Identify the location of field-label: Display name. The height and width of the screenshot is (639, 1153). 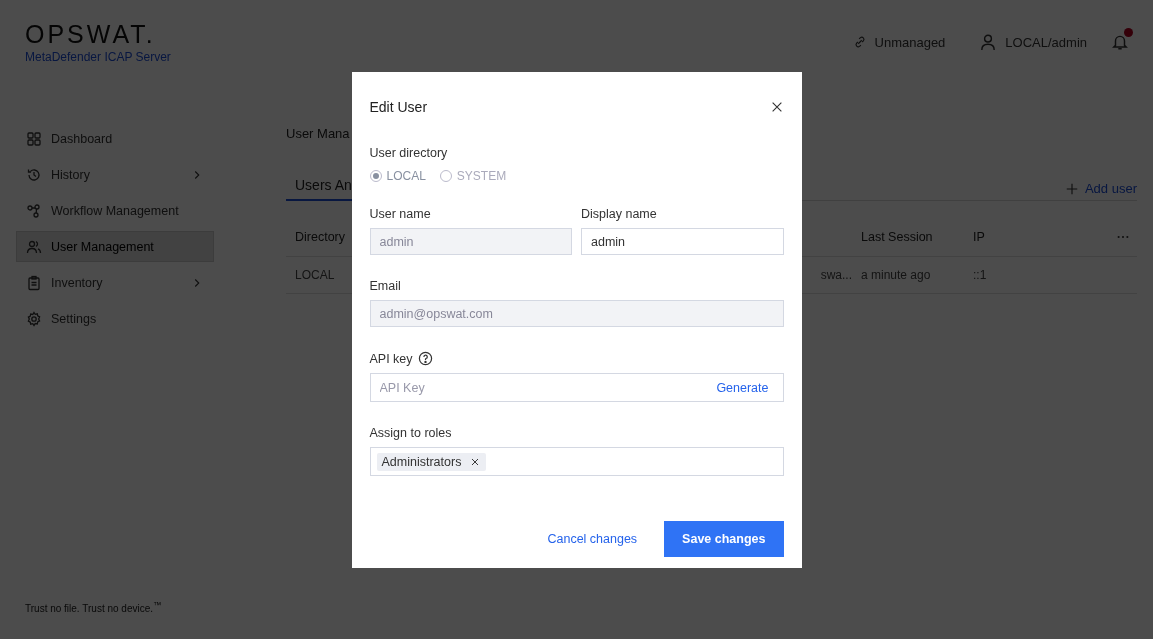
(619, 214).